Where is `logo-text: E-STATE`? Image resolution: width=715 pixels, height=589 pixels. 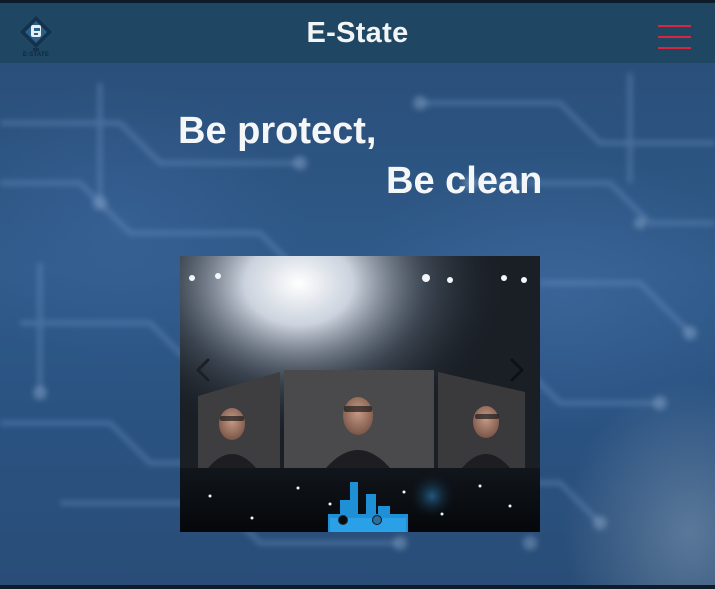
logo-text: E-STATE is located at coordinates (36, 55).